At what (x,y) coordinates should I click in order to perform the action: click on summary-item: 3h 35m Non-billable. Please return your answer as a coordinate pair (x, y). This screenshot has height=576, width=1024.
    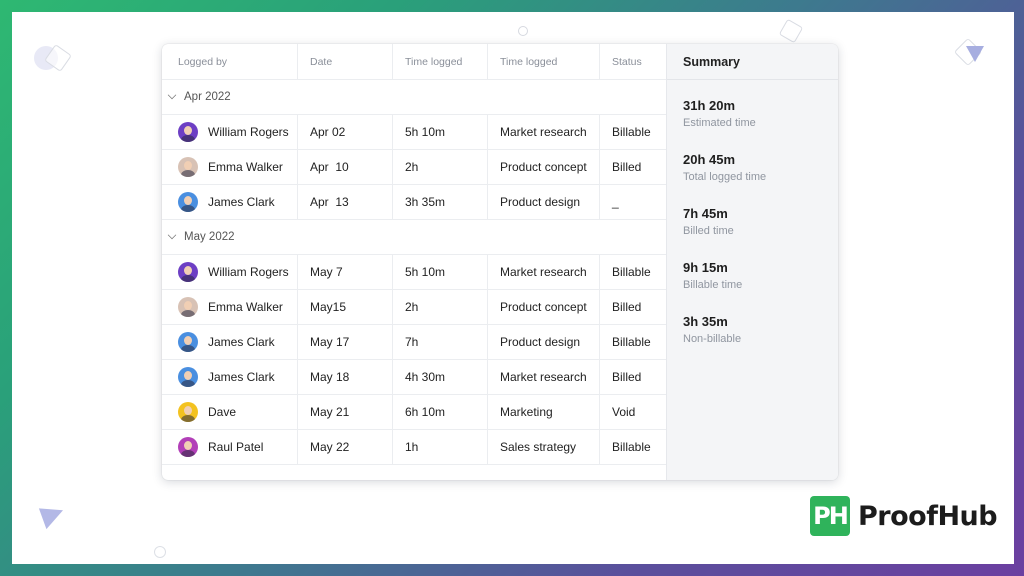
    Looking at the image, I should click on (752, 329).